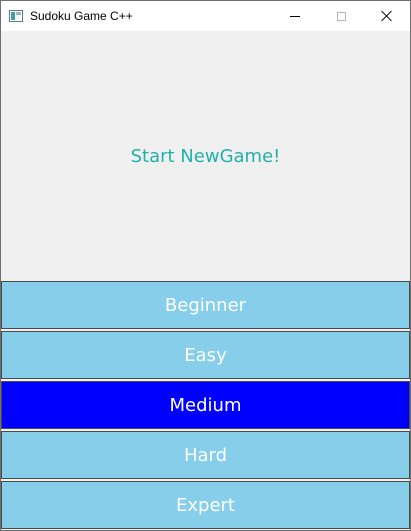  Describe the element at coordinates (205, 355) in the screenshot. I see `difficulty-button-easy: Easy` at that location.